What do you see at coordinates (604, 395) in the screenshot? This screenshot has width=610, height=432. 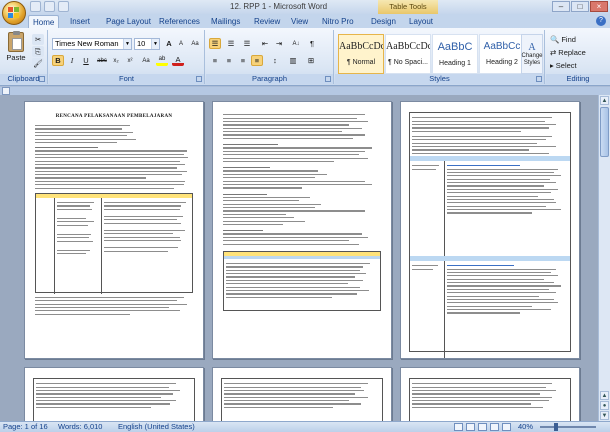 I see `previous-page-icon: ▲` at bounding box center [604, 395].